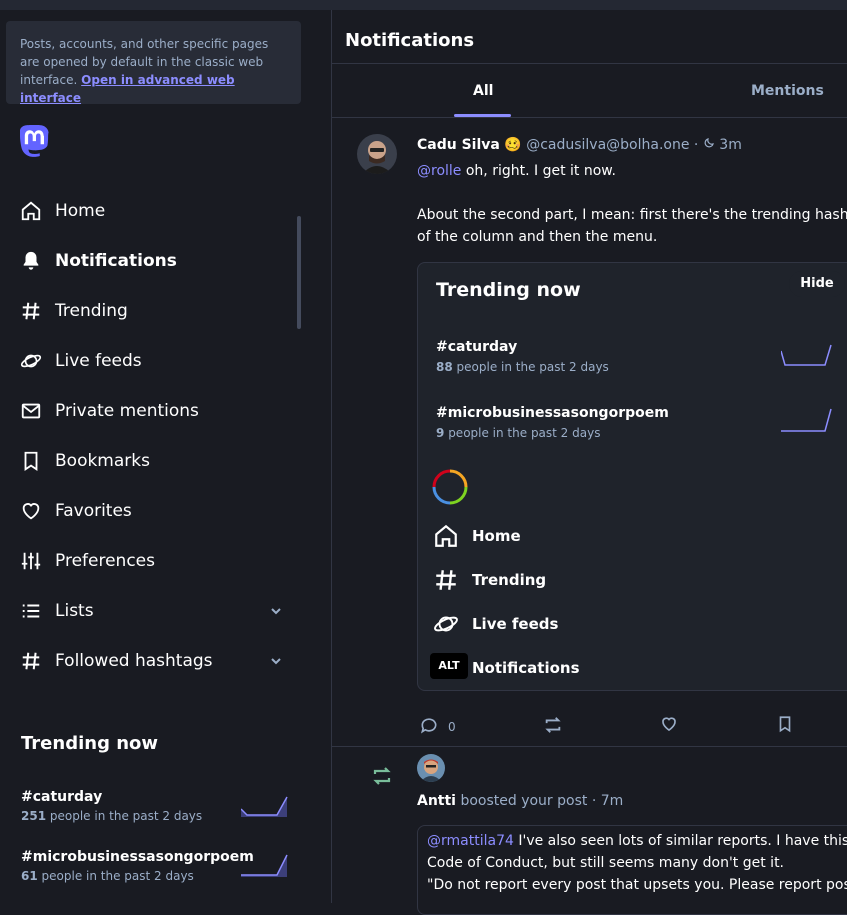  What do you see at coordinates (636, 356) in the screenshot?
I see `media-trending-item: #caturday 88 people in the past 2 days` at bounding box center [636, 356].